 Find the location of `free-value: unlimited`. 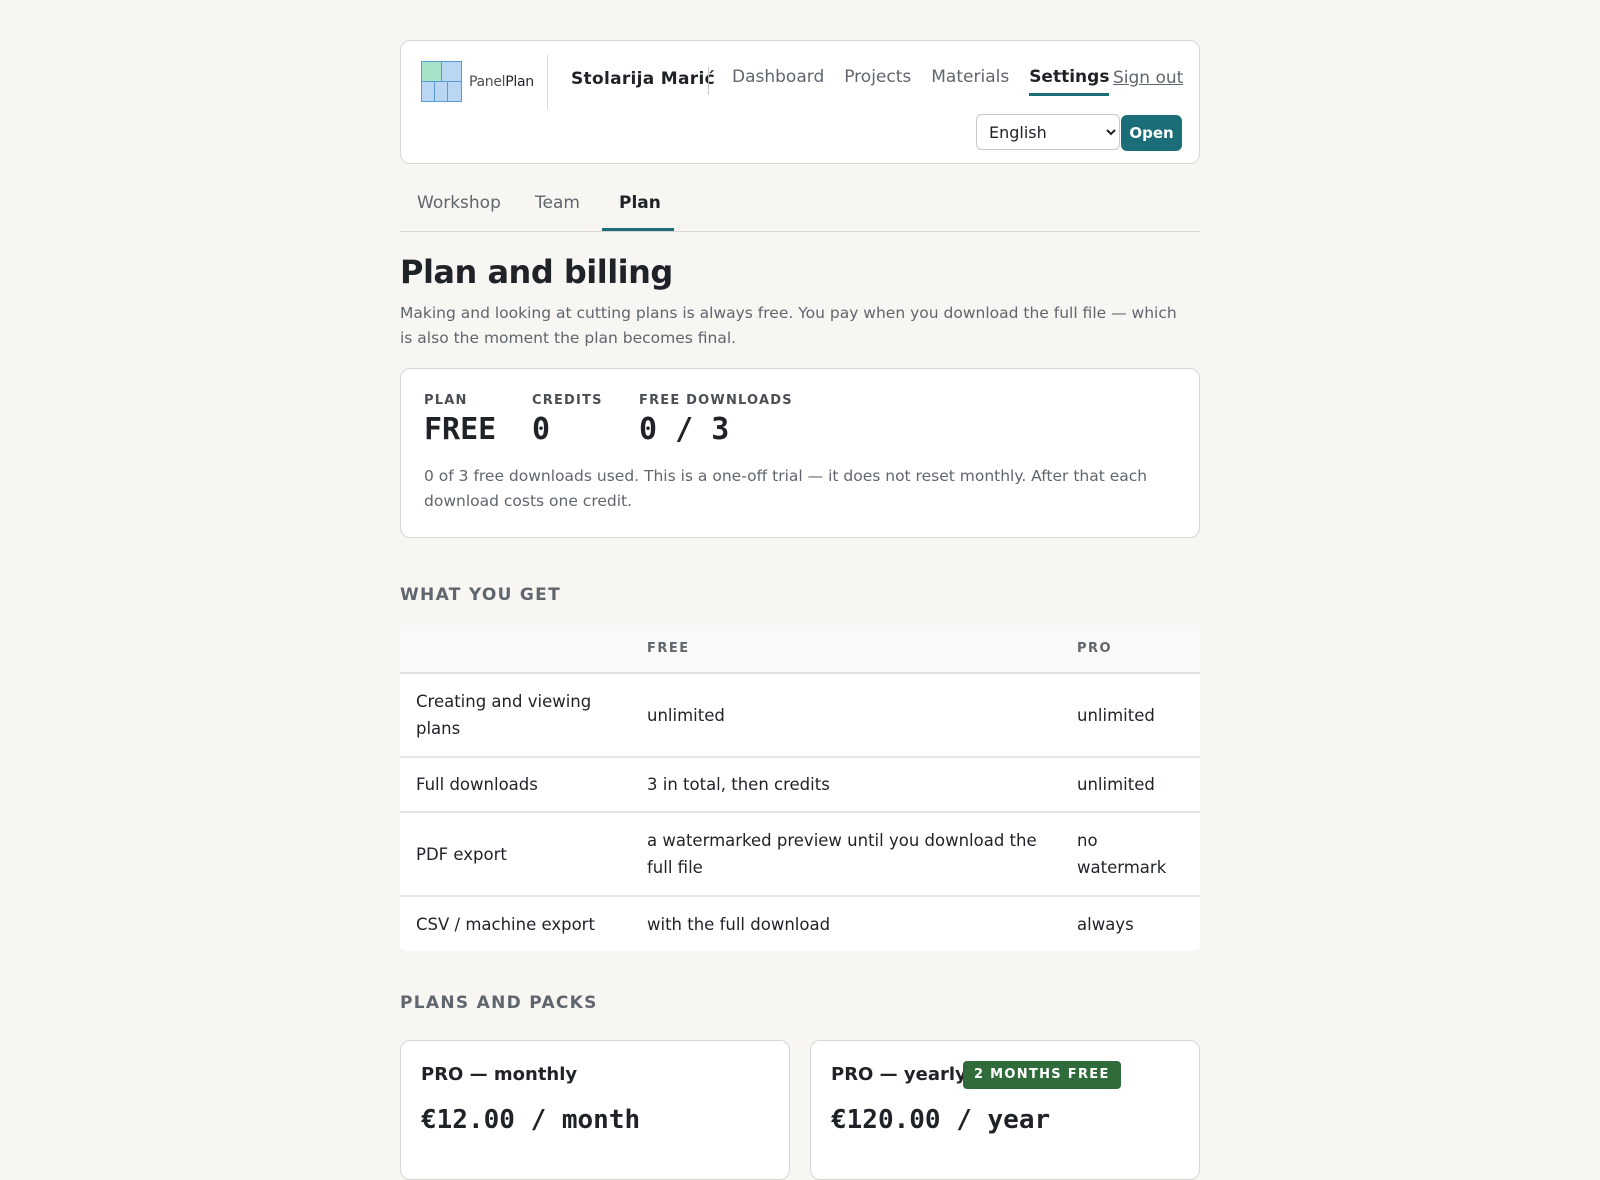

free-value: unlimited is located at coordinates (846, 715).